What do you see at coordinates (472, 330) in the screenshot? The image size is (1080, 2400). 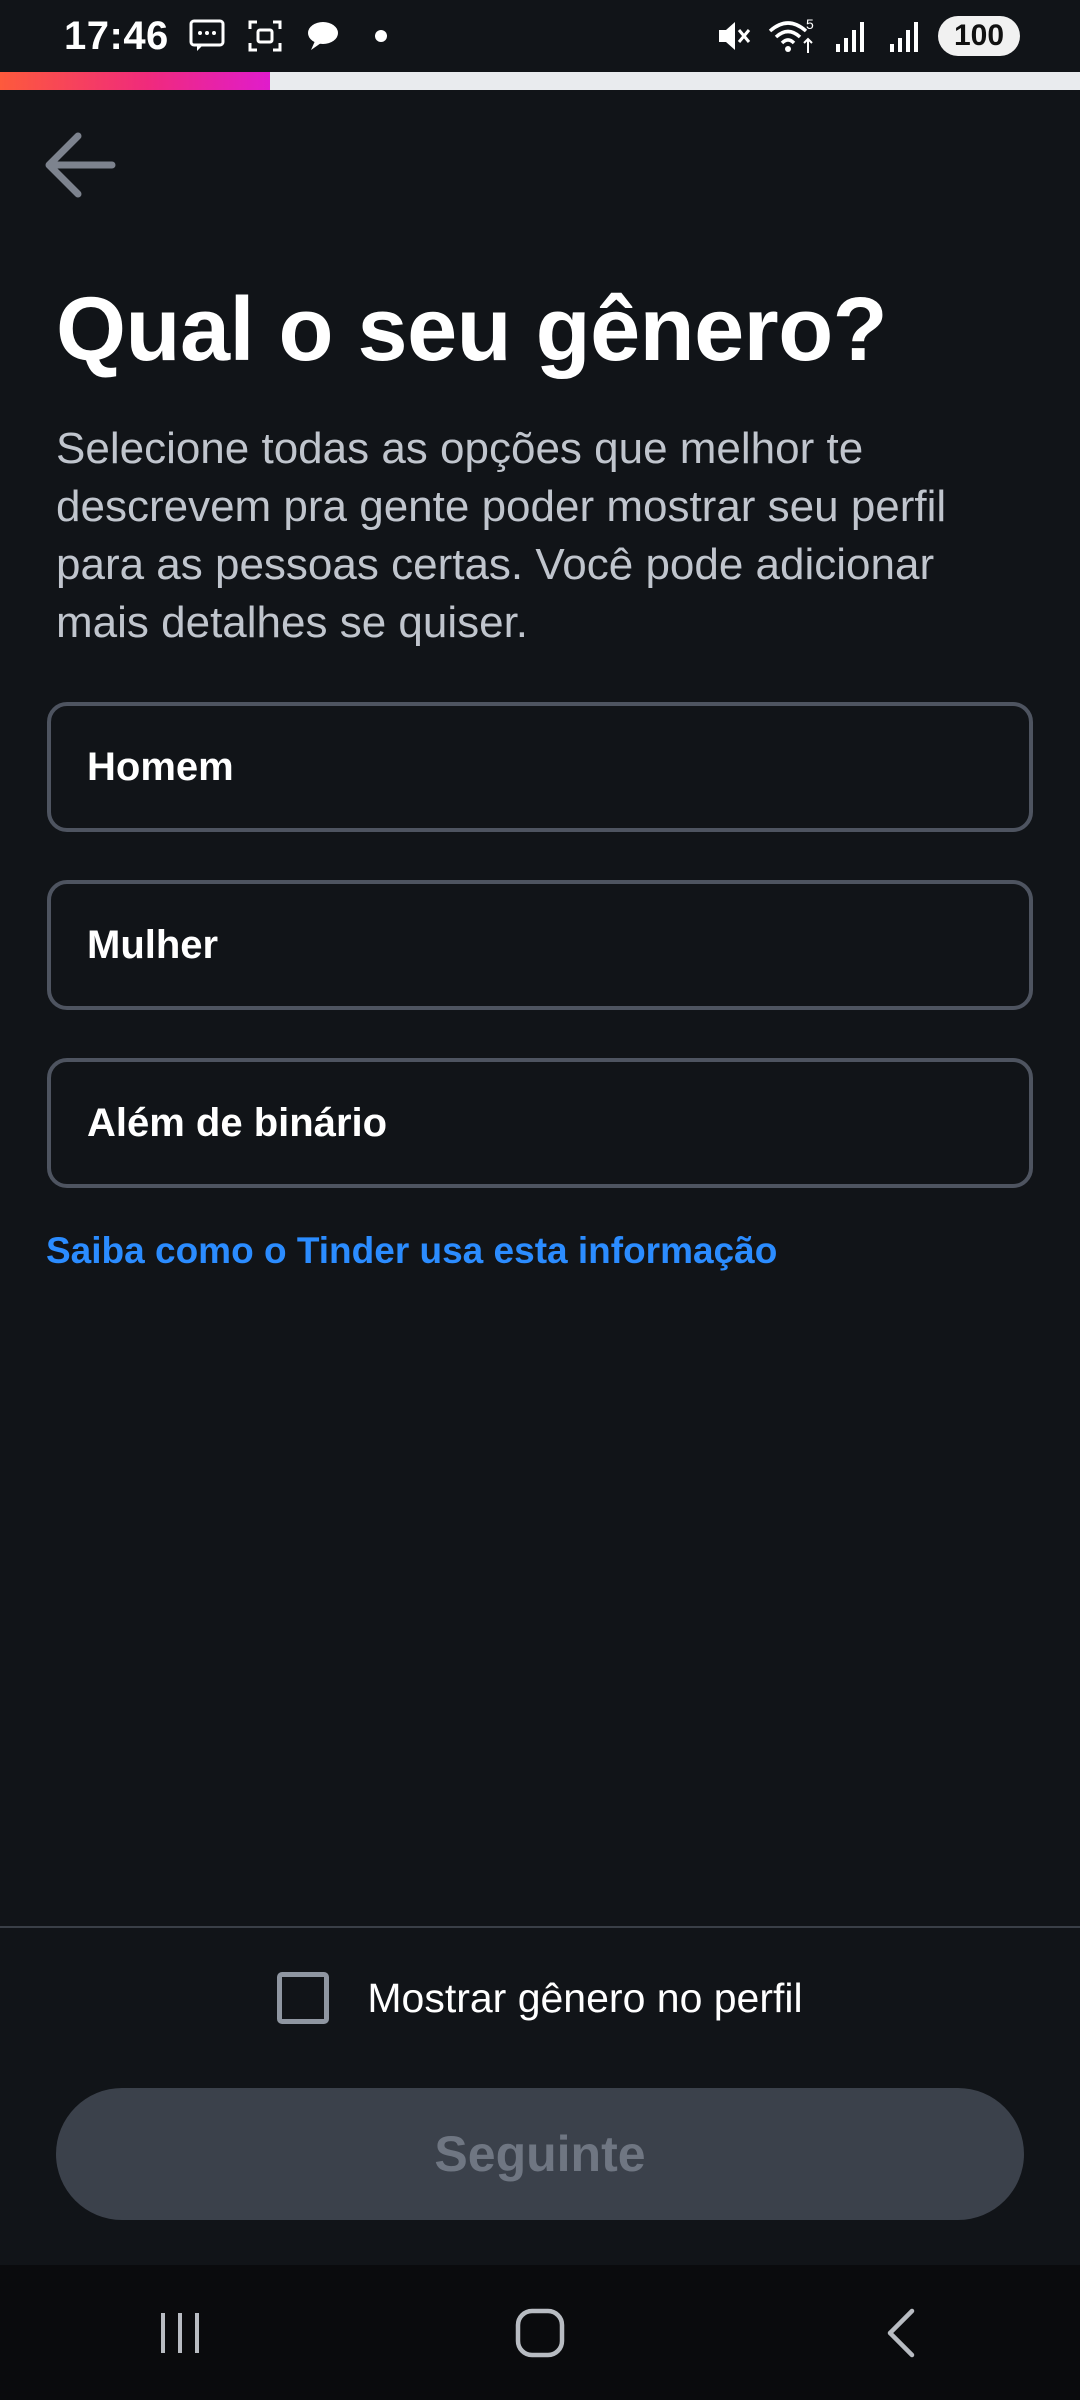 I see `page-title: Qual o seu gênero?` at bounding box center [472, 330].